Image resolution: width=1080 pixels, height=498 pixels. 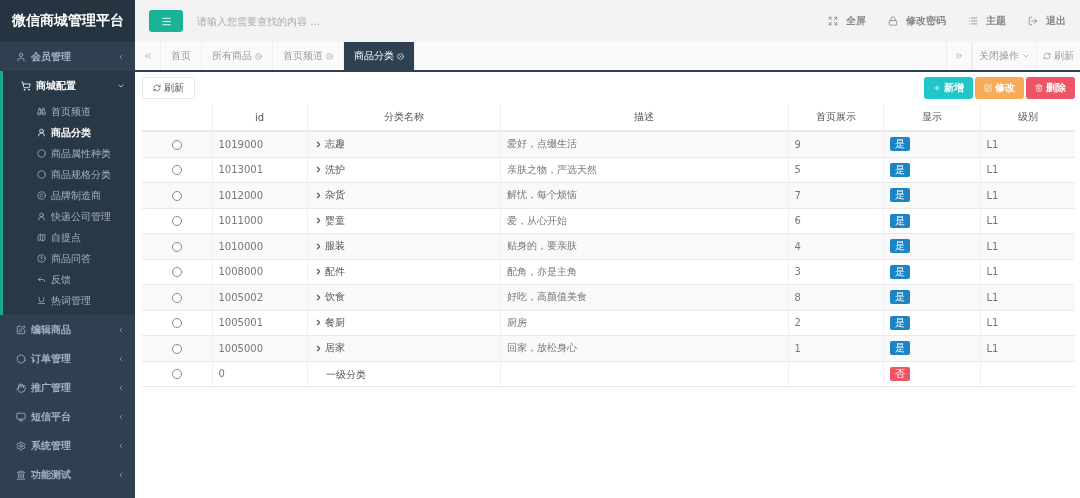 What do you see at coordinates (69, 132) in the screenshot?
I see `sidebar-subitem: 商品分类` at bounding box center [69, 132].